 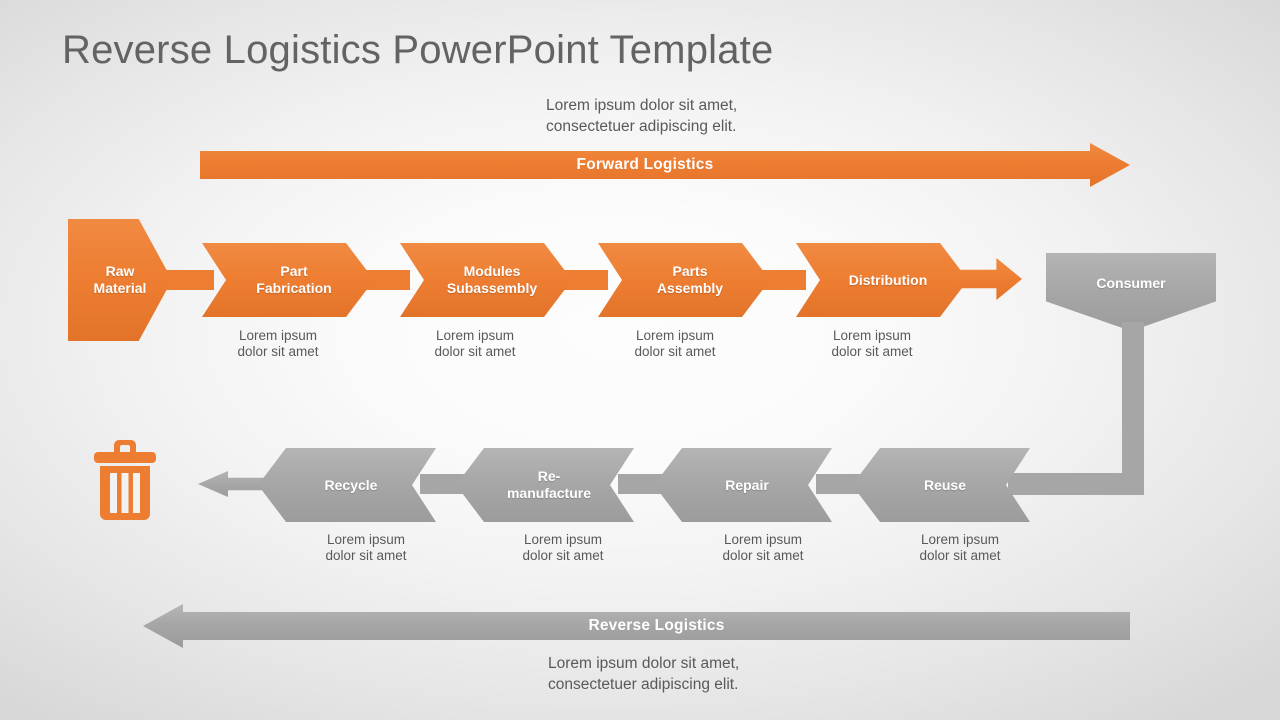 I want to click on node-repair: Repair, so click(x=743, y=485).